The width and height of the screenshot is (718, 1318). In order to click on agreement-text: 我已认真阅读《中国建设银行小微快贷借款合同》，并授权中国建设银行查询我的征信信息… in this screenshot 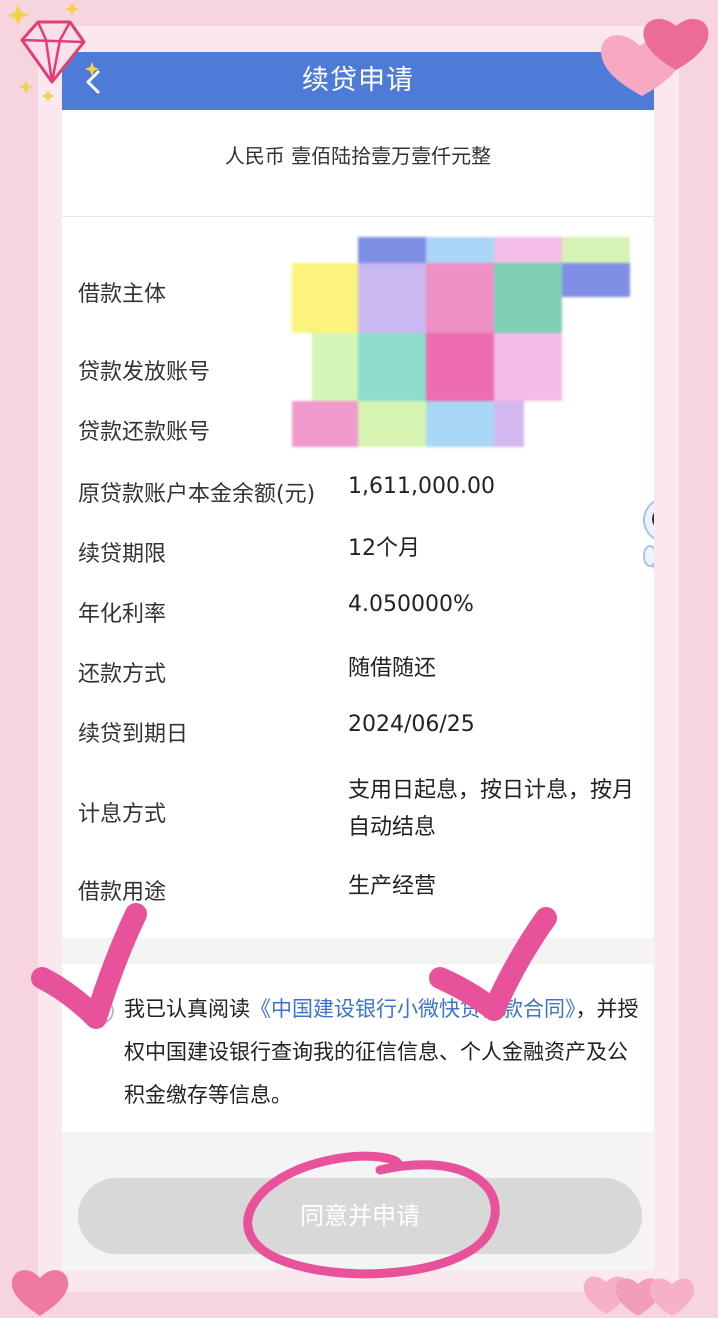, I will do `click(384, 1052)`.